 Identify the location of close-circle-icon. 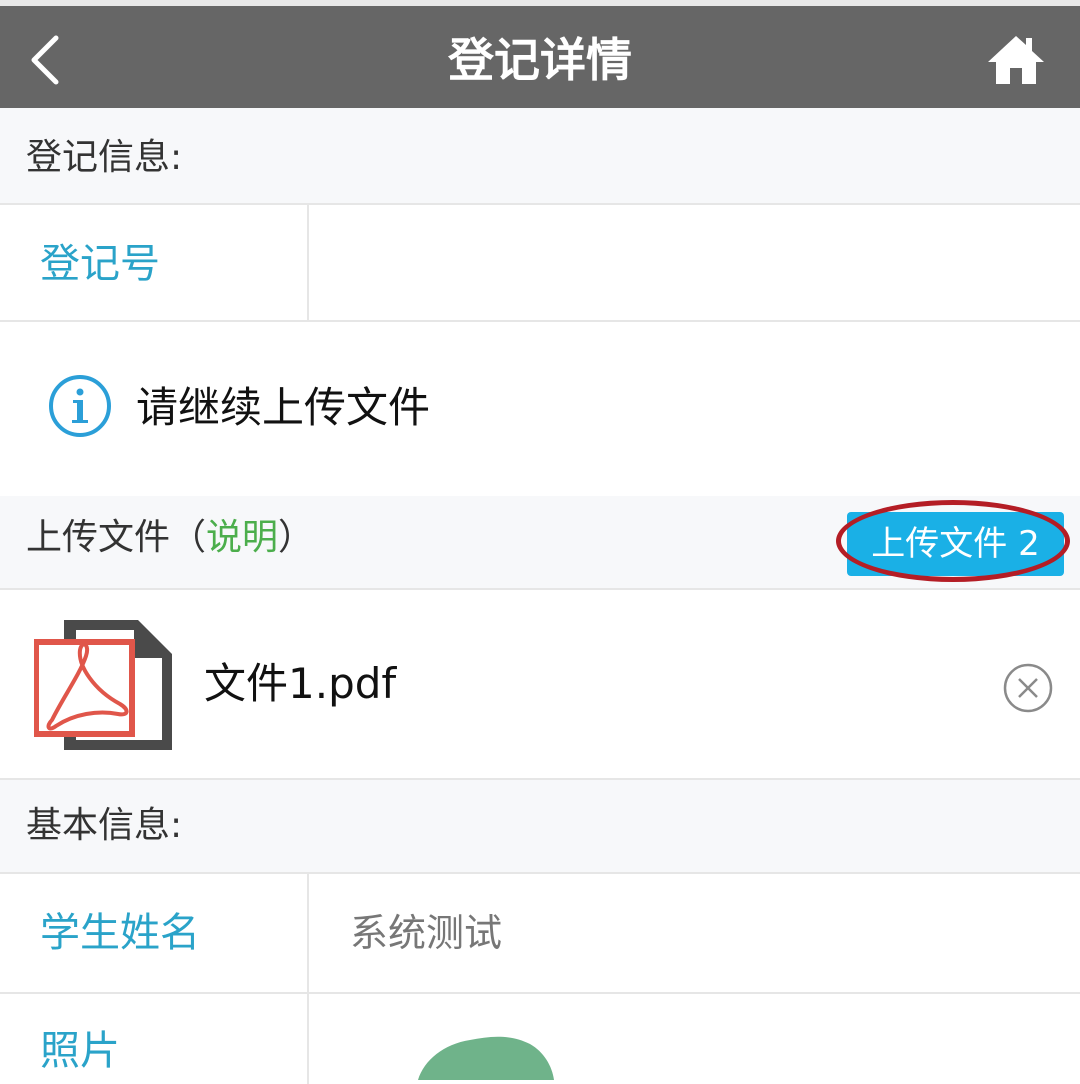
(1028, 688).